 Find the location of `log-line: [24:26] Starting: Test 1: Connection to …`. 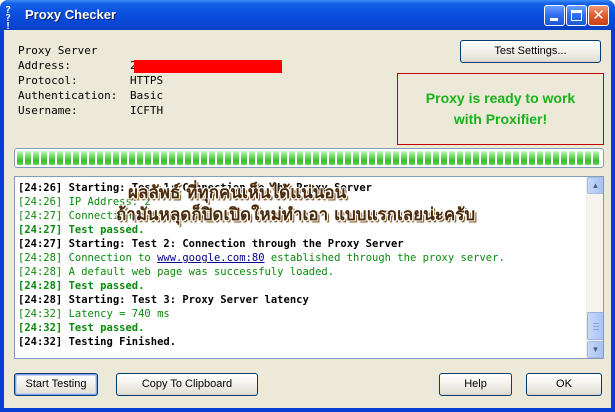

log-line: [24:26] Starting: Test 1: Connection to … is located at coordinates (195, 188).